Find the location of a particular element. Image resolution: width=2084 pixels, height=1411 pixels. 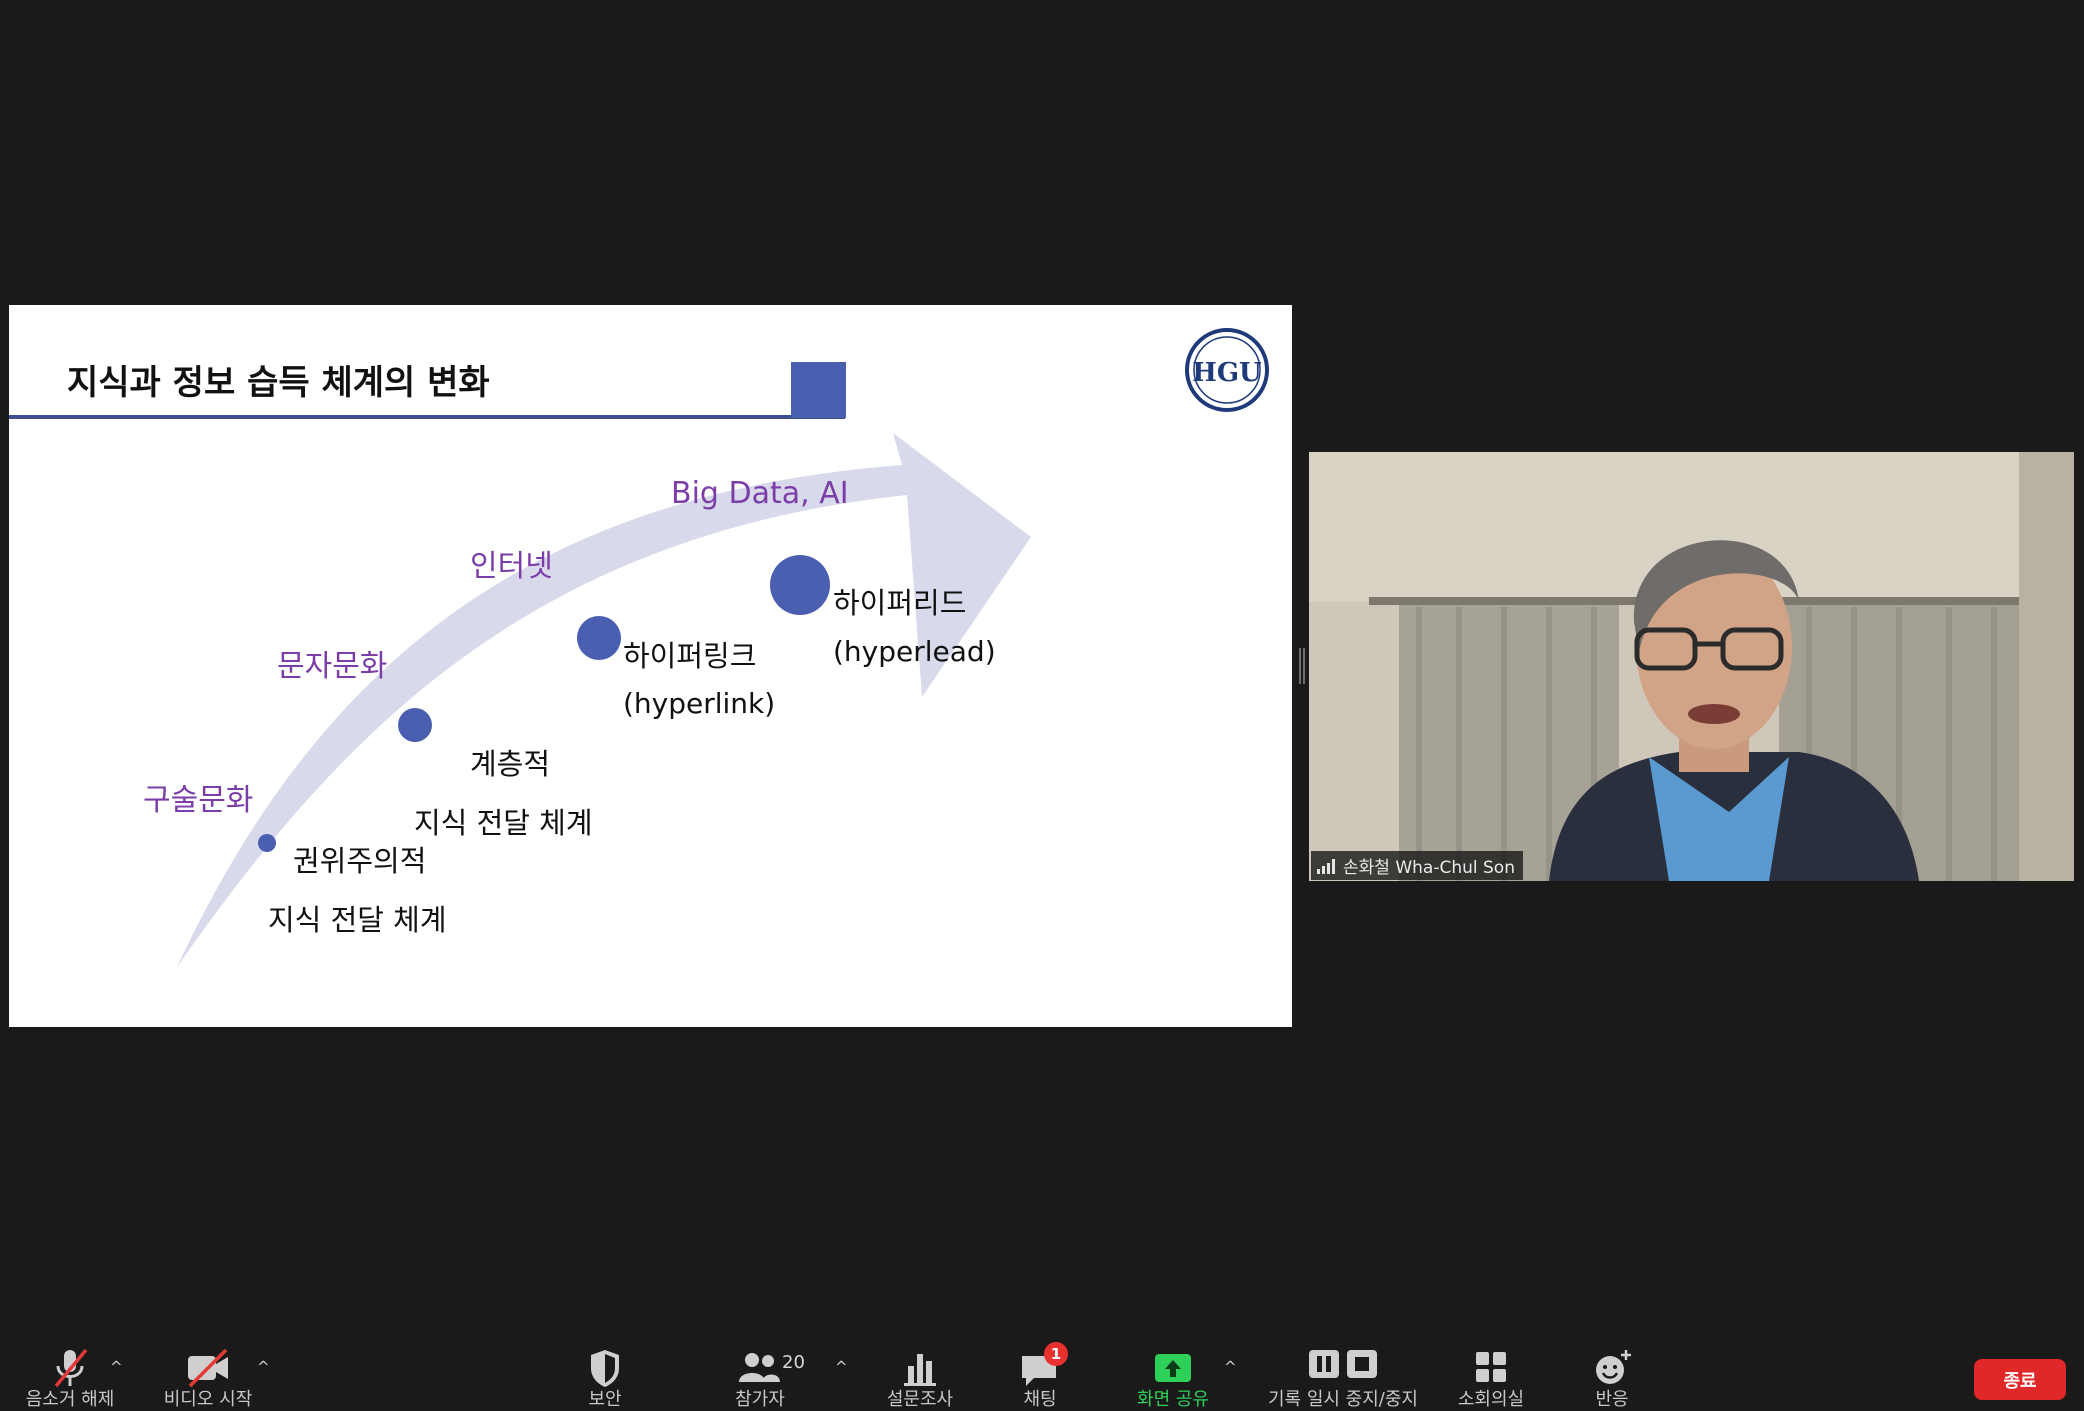

microphone-muted-icon is located at coordinates (70, 1367).